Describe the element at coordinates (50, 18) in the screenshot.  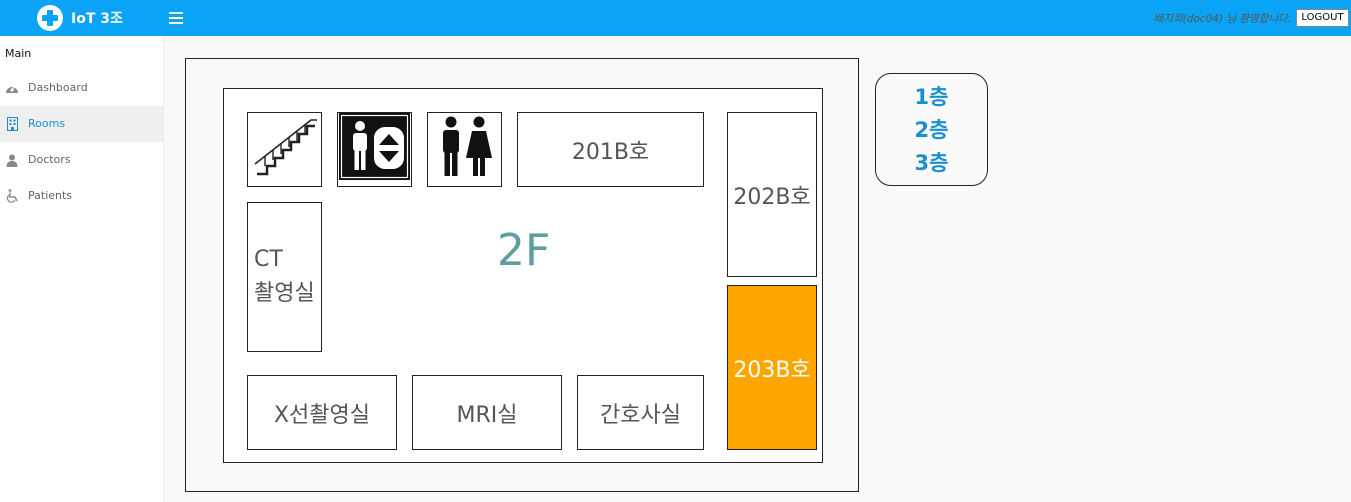
I see `medical-cross-icon` at that location.